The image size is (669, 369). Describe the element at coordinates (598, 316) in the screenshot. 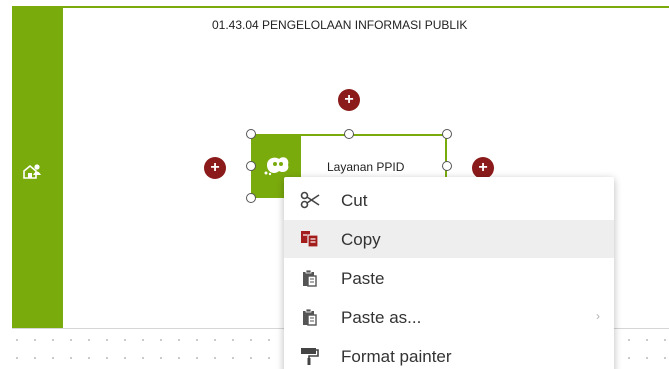

I see `chevron-right-icon: ›` at that location.